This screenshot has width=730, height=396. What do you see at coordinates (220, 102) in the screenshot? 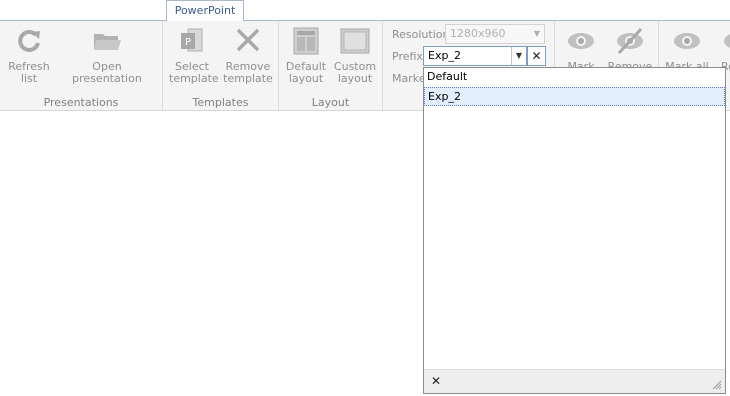
I see `group-label-templates: Templates` at bounding box center [220, 102].